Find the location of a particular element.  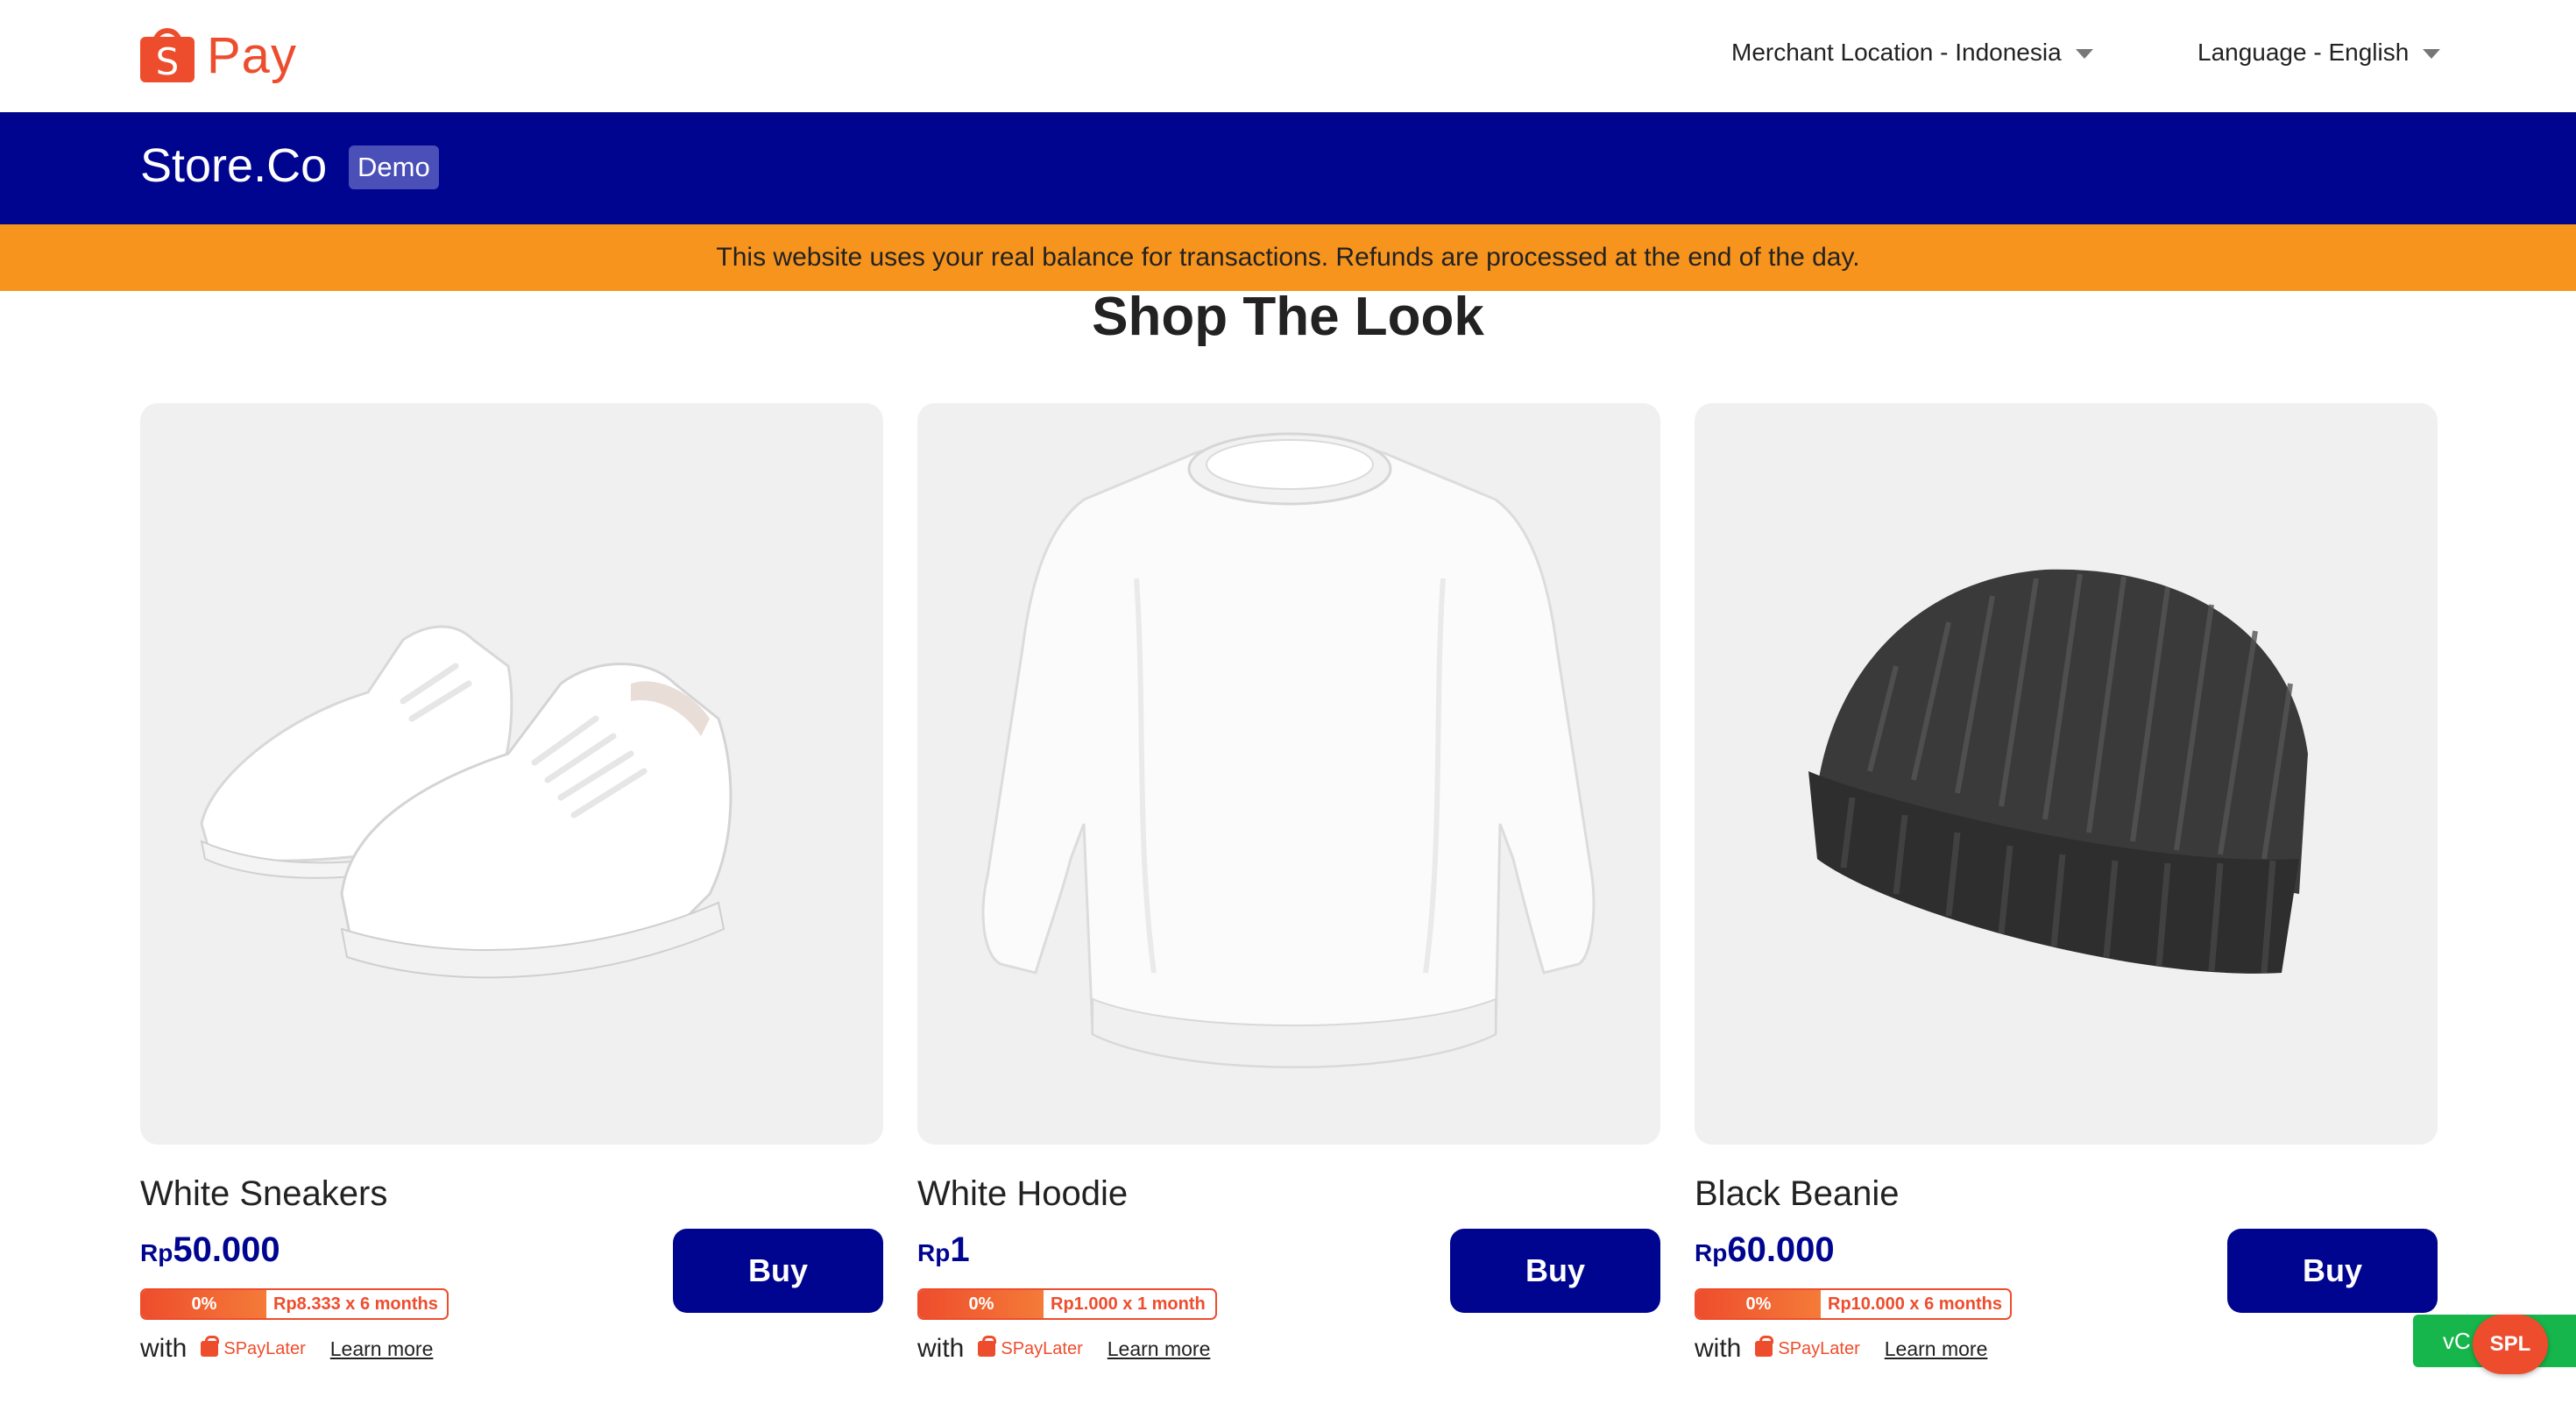

shopeepay-logo: S Pay is located at coordinates (218, 55).